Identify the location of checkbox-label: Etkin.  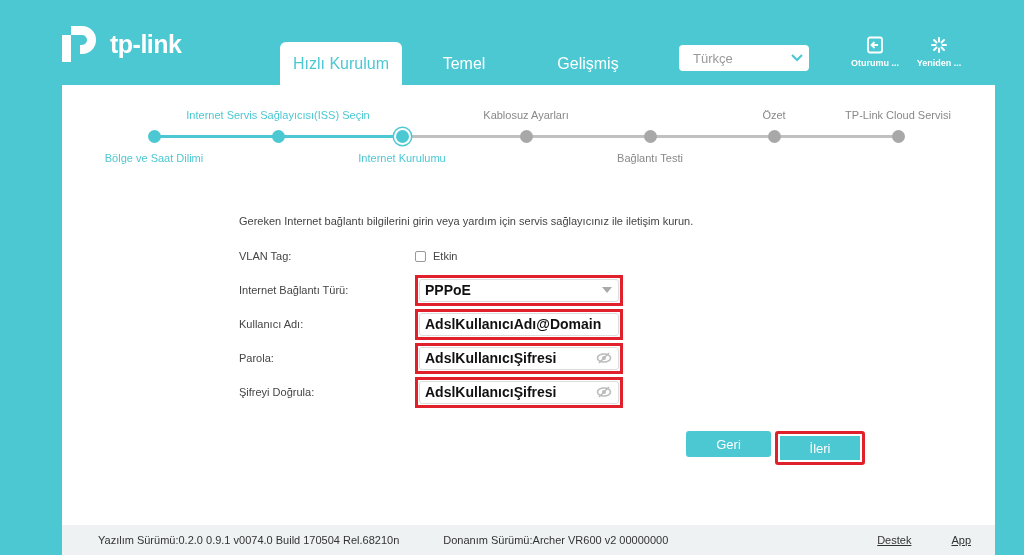
(445, 256).